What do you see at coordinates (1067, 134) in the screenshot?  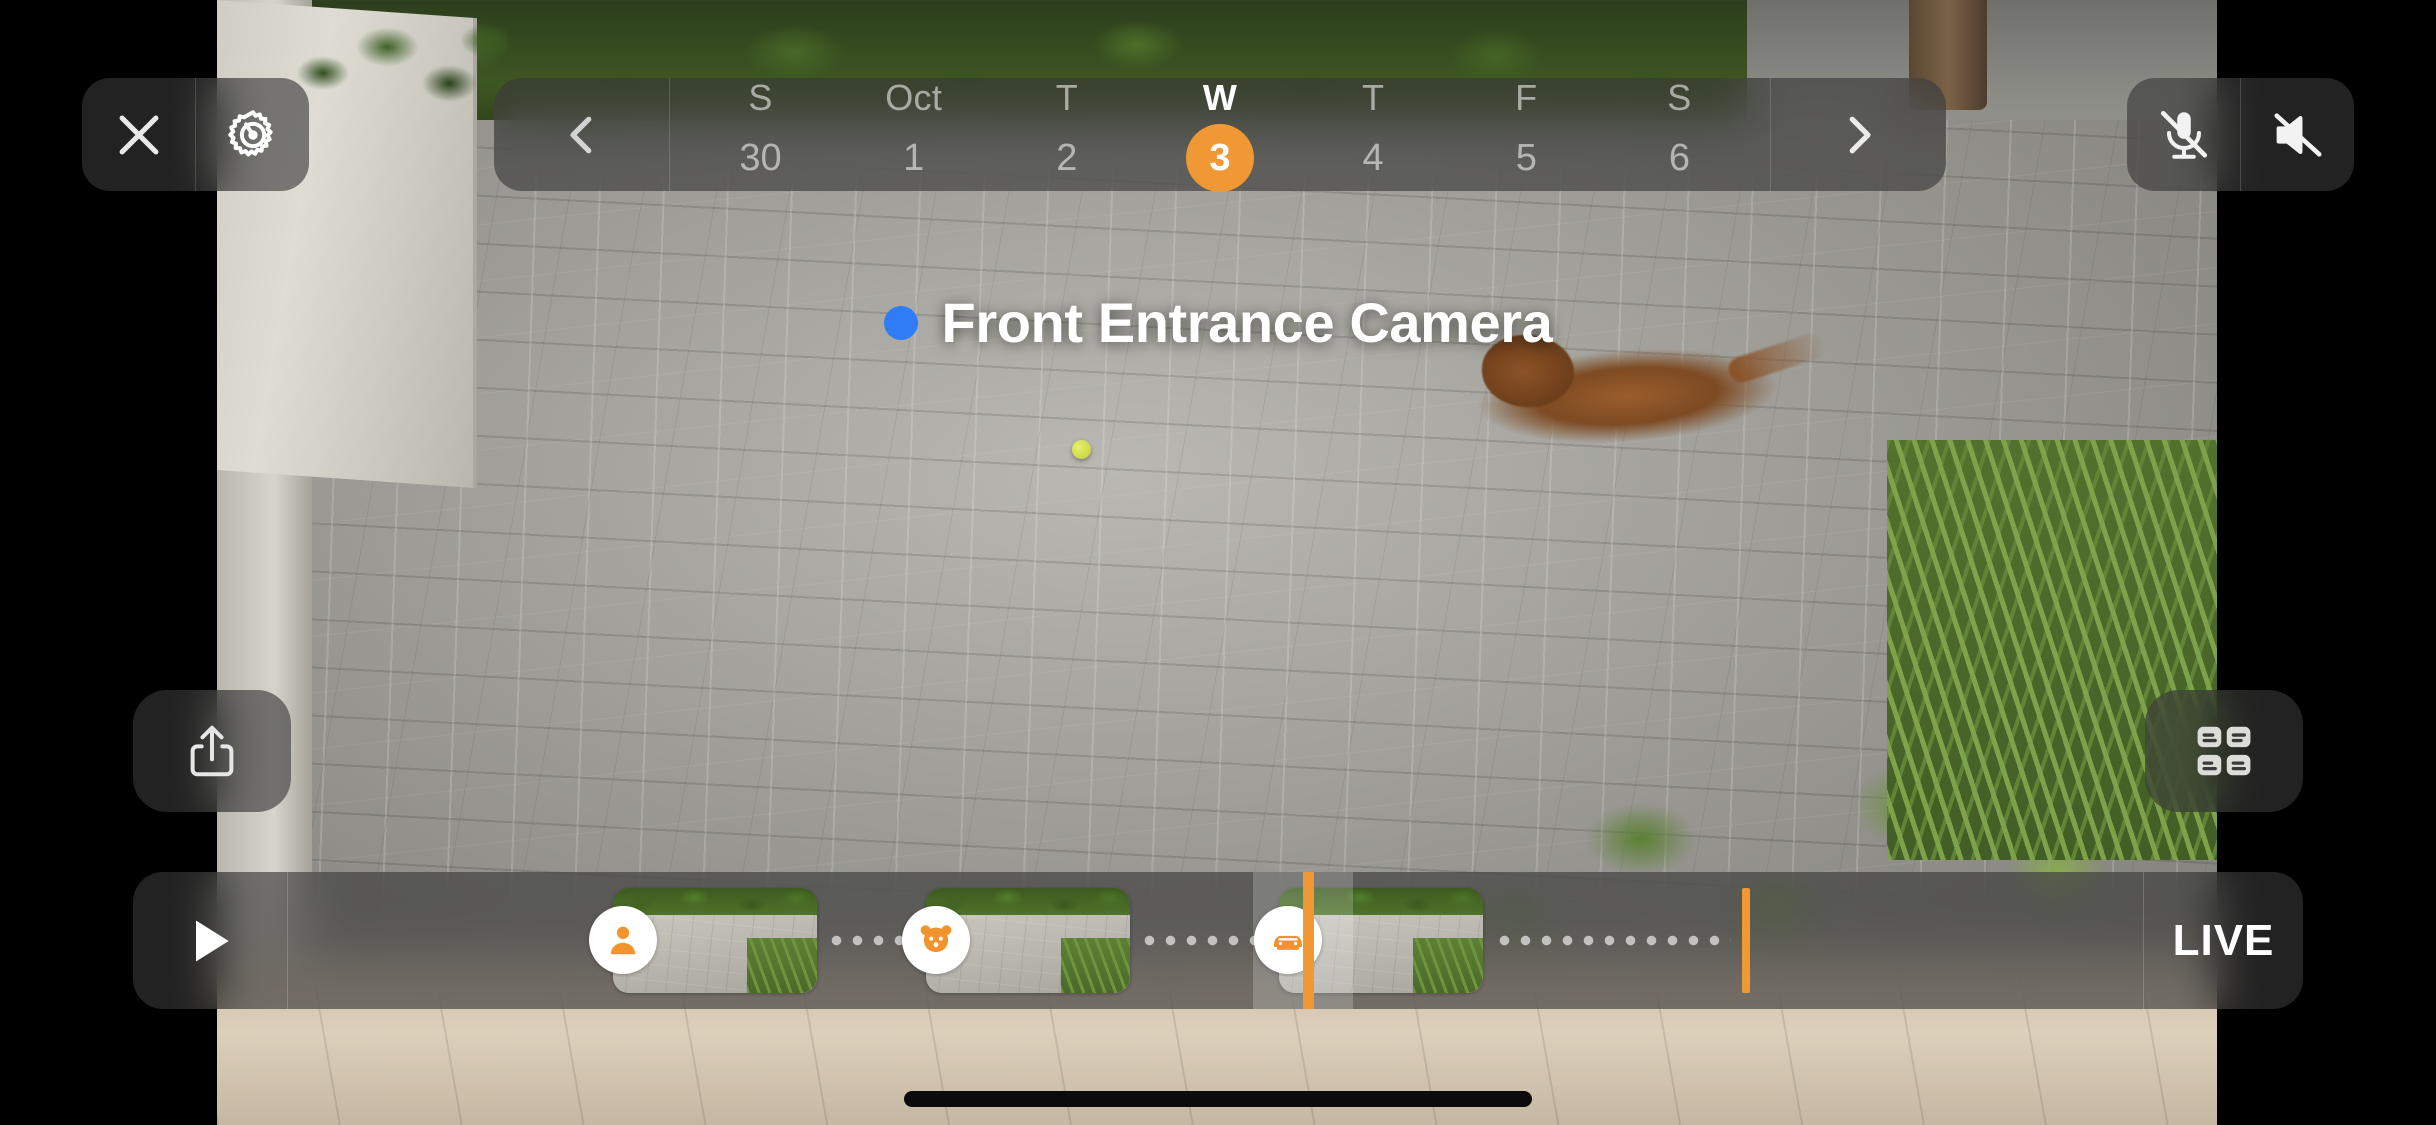 I see `day-item-2: T 2` at bounding box center [1067, 134].